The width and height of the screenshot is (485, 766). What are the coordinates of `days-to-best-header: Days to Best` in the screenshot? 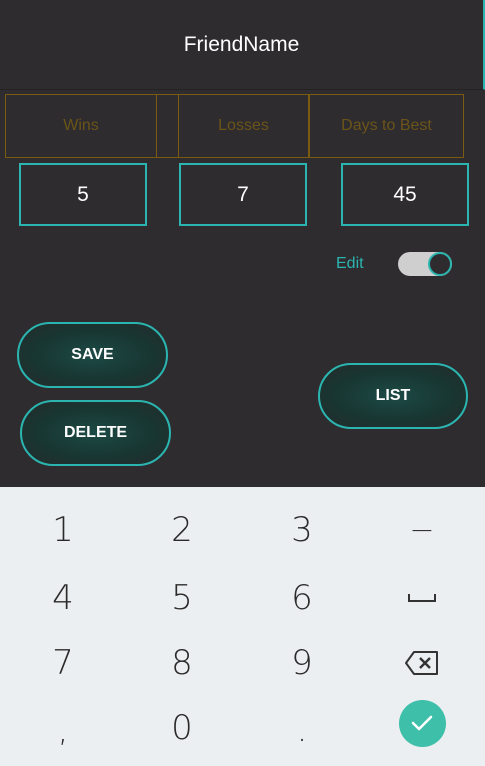 It's located at (386, 126).